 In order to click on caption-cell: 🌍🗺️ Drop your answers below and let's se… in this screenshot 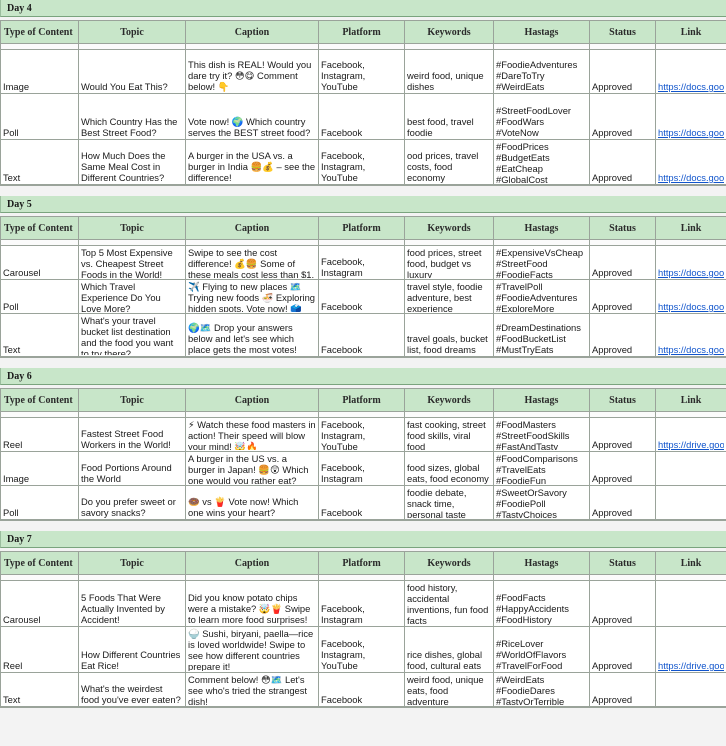, I will do `click(252, 335)`.